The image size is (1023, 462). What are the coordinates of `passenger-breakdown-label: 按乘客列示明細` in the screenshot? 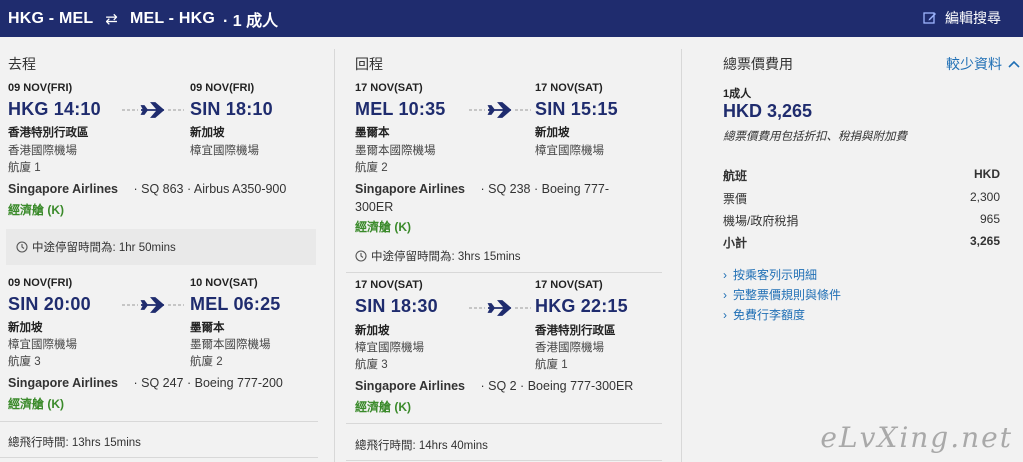 It's located at (775, 275).